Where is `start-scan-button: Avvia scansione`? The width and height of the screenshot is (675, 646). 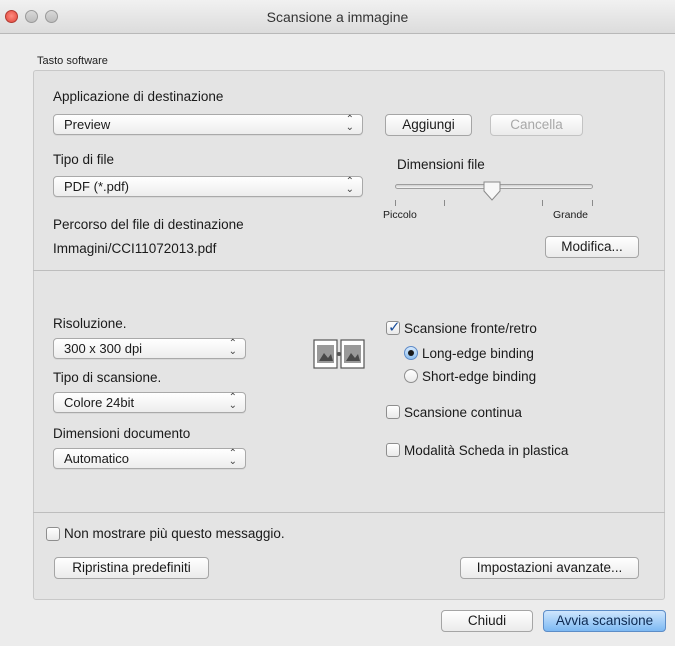 start-scan-button: Avvia scansione is located at coordinates (604, 621).